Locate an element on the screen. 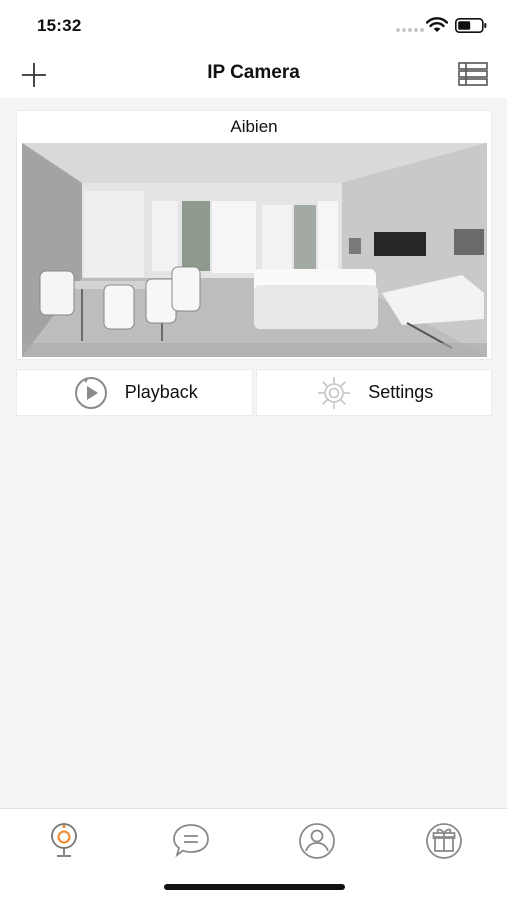  user-icon is located at coordinates (317, 841).